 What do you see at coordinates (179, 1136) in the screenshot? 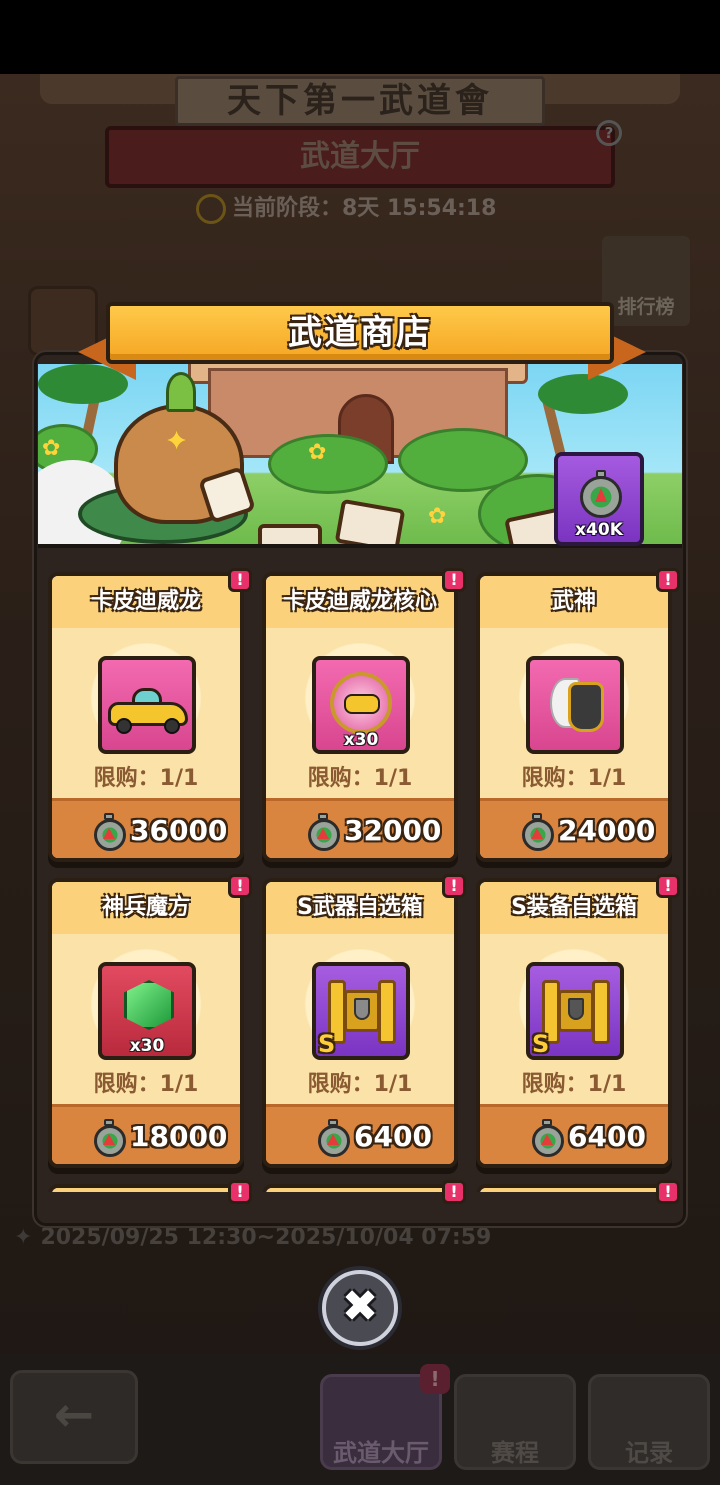
I see `item-price: 18000` at bounding box center [179, 1136].